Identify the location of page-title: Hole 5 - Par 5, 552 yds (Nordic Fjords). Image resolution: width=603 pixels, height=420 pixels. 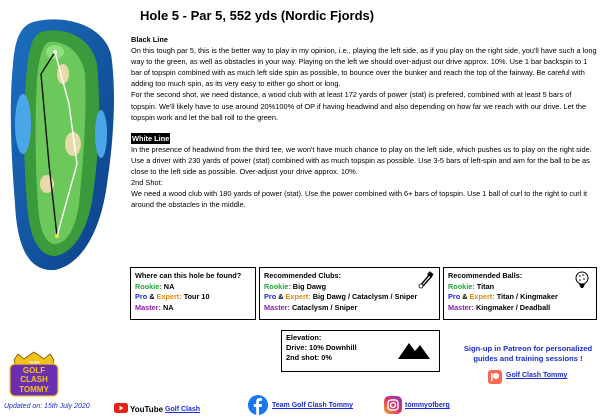
(257, 15).